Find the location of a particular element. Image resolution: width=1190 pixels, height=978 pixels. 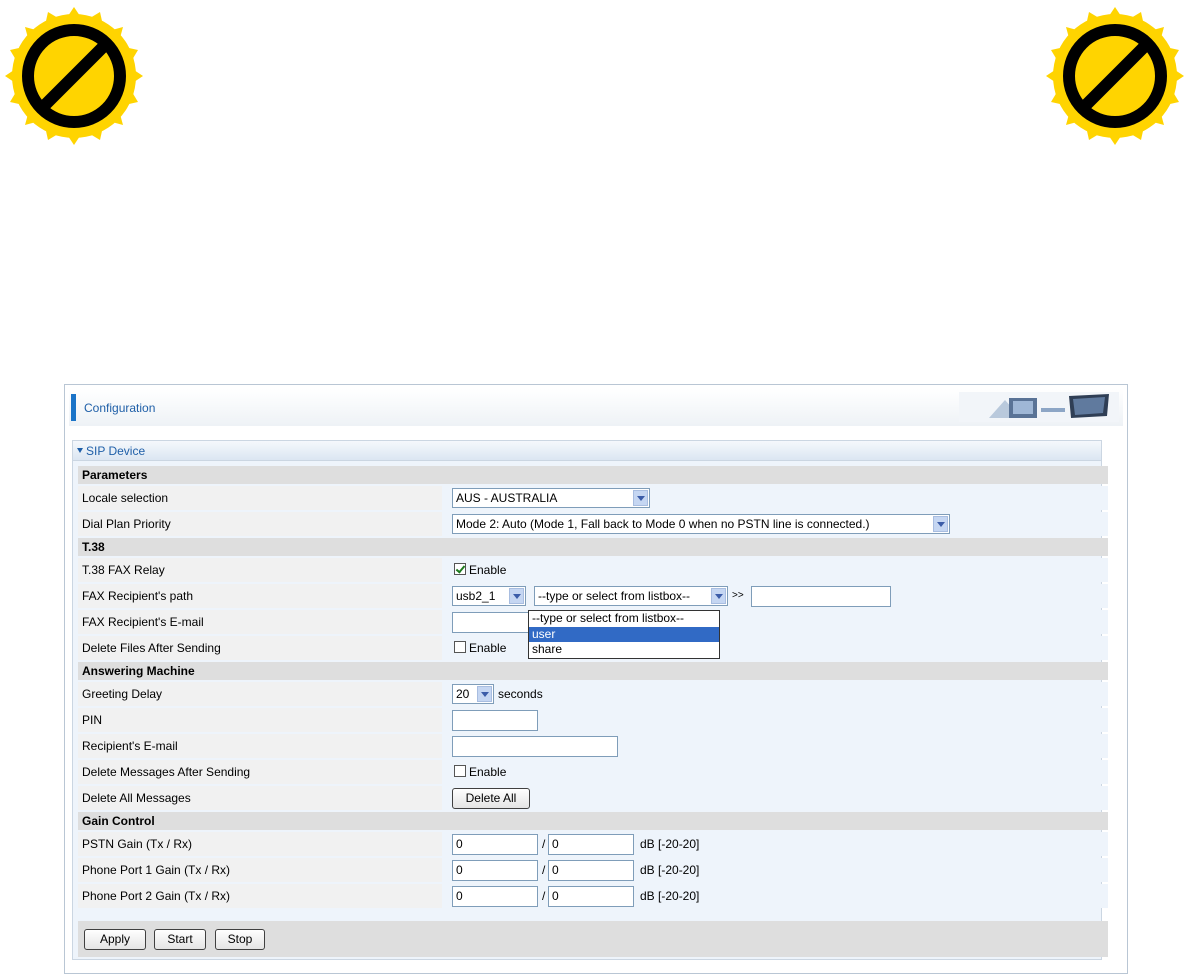

locale-value: AUS - AUSTRALIA is located at coordinates (507, 498).